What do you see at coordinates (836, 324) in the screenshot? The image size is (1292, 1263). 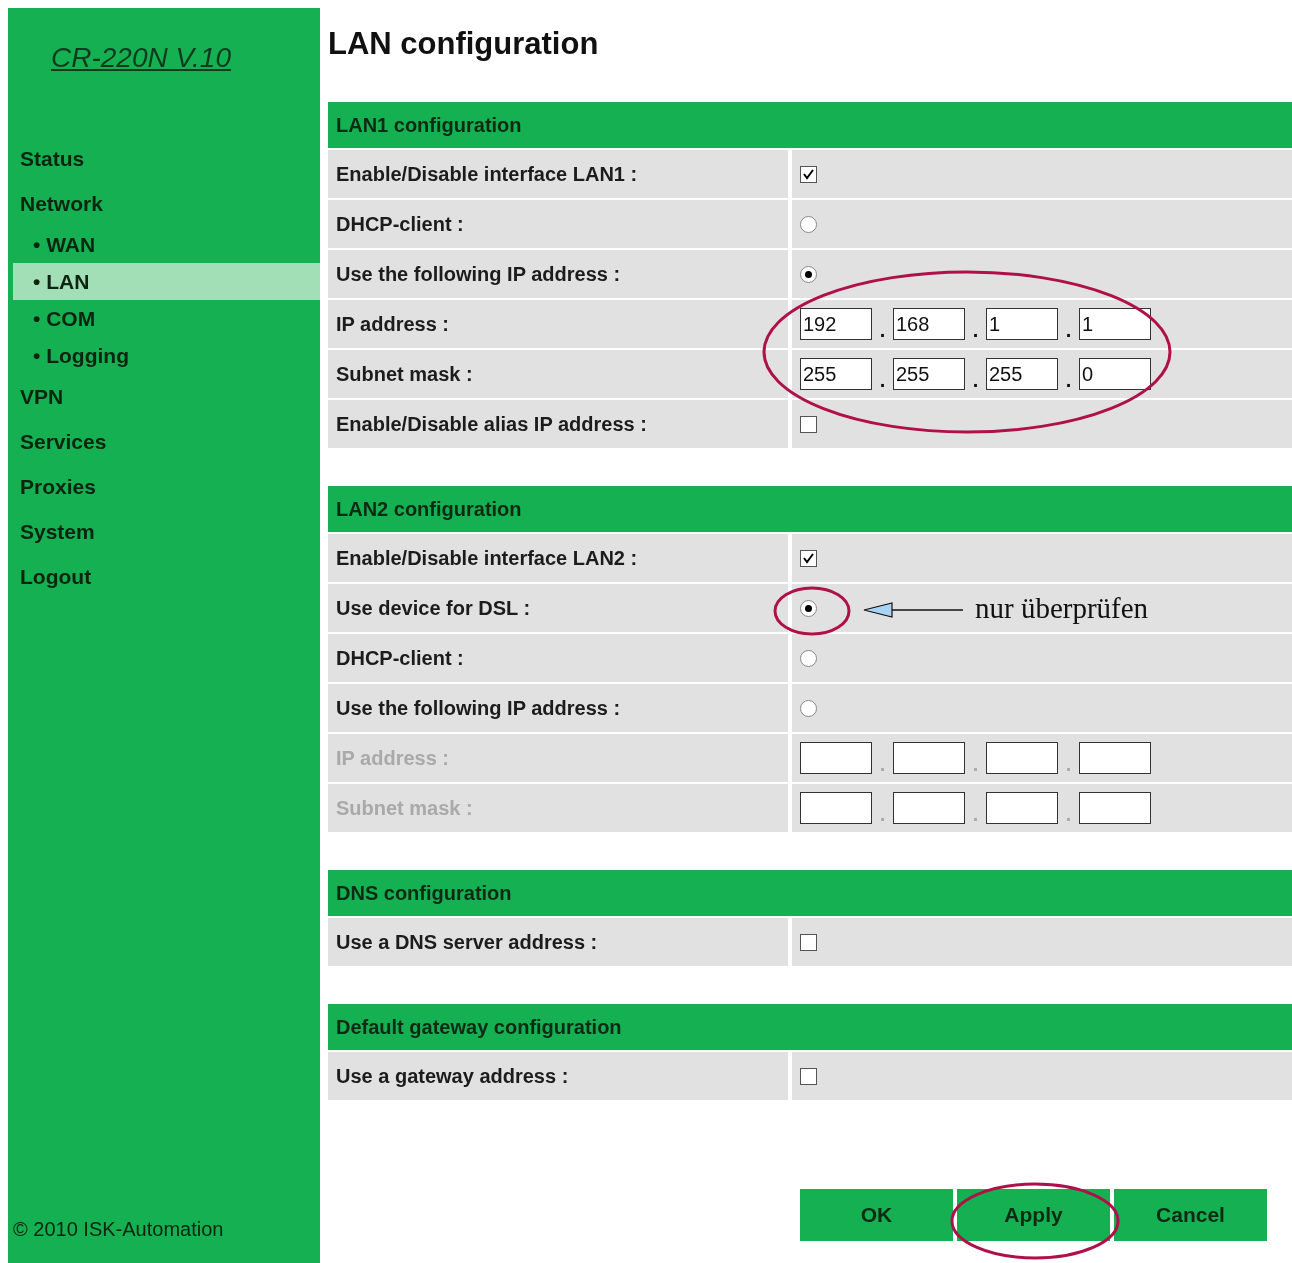 I see `ip-octet-field: 192` at bounding box center [836, 324].